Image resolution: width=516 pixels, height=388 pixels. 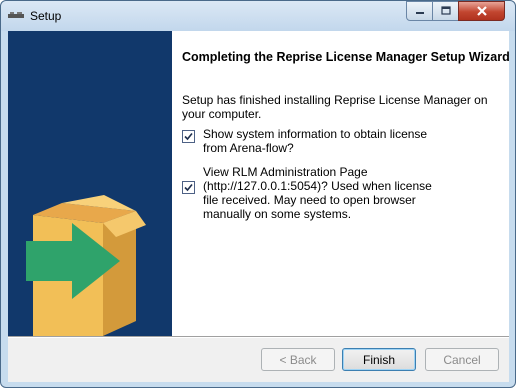 I want to click on setup-app-icon, so click(x=16, y=15).